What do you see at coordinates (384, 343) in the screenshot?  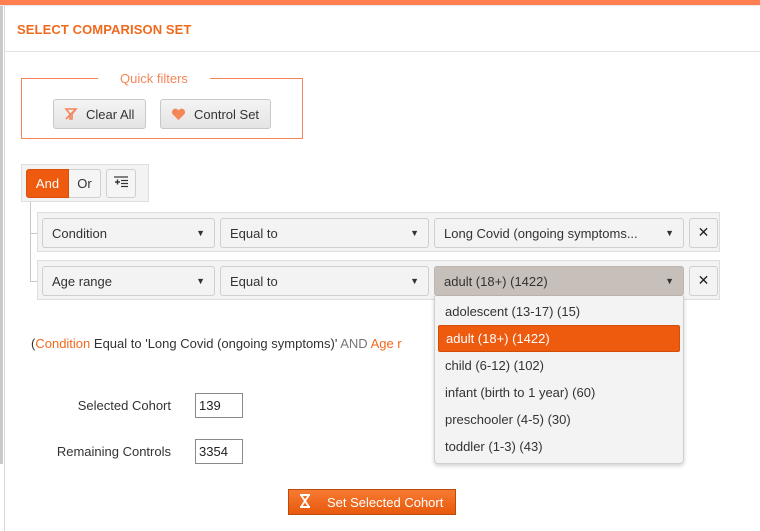 I see `summary-field: Age r` at bounding box center [384, 343].